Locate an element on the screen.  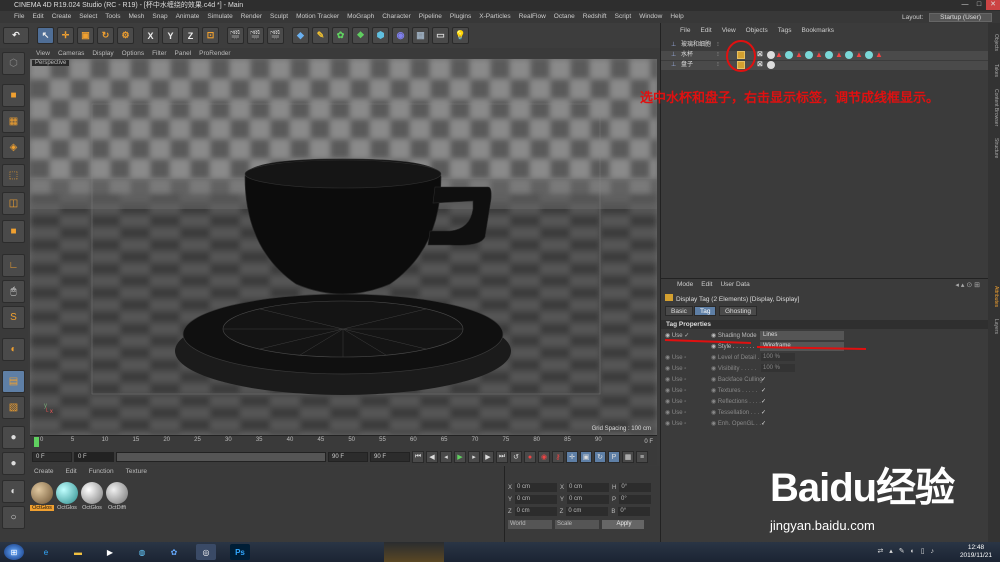
objects-menu-edit: Edit is located at coordinates (705, 30).